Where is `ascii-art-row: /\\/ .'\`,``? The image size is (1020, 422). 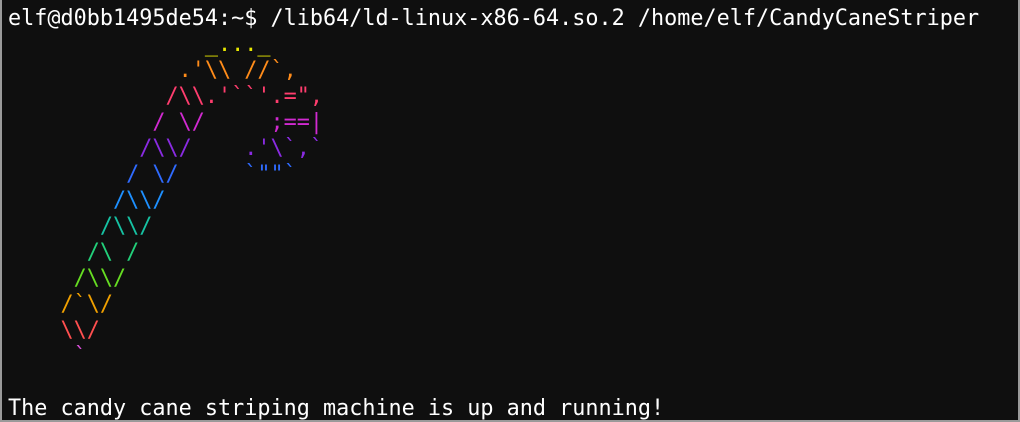 ascii-art-row: /\\/ .'\`,` is located at coordinates (165, 149).